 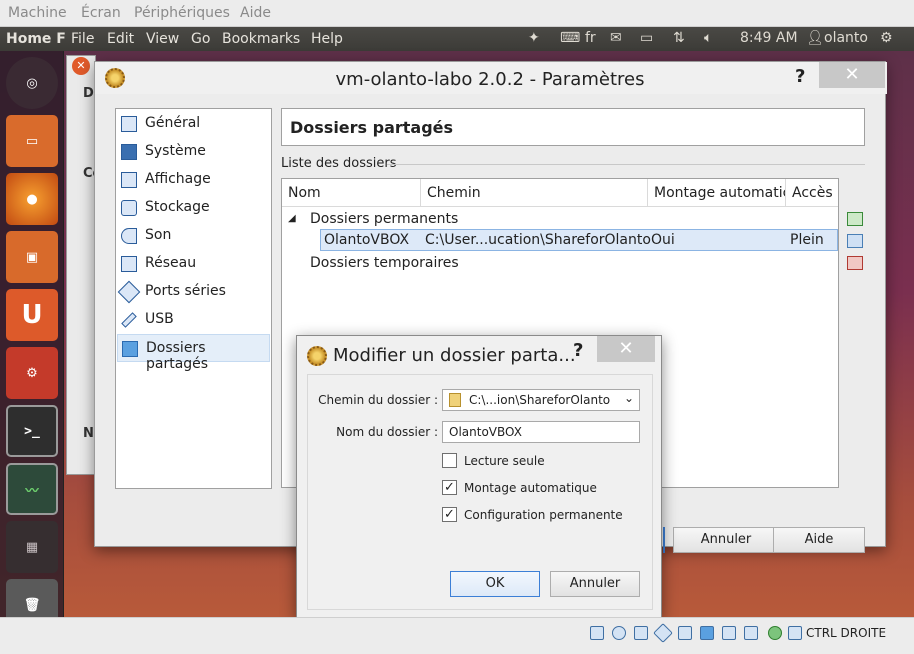 What do you see at coordinates (82, 39) in the screenshot?
I see `menu-file: File` at bounding box center [82, 39].